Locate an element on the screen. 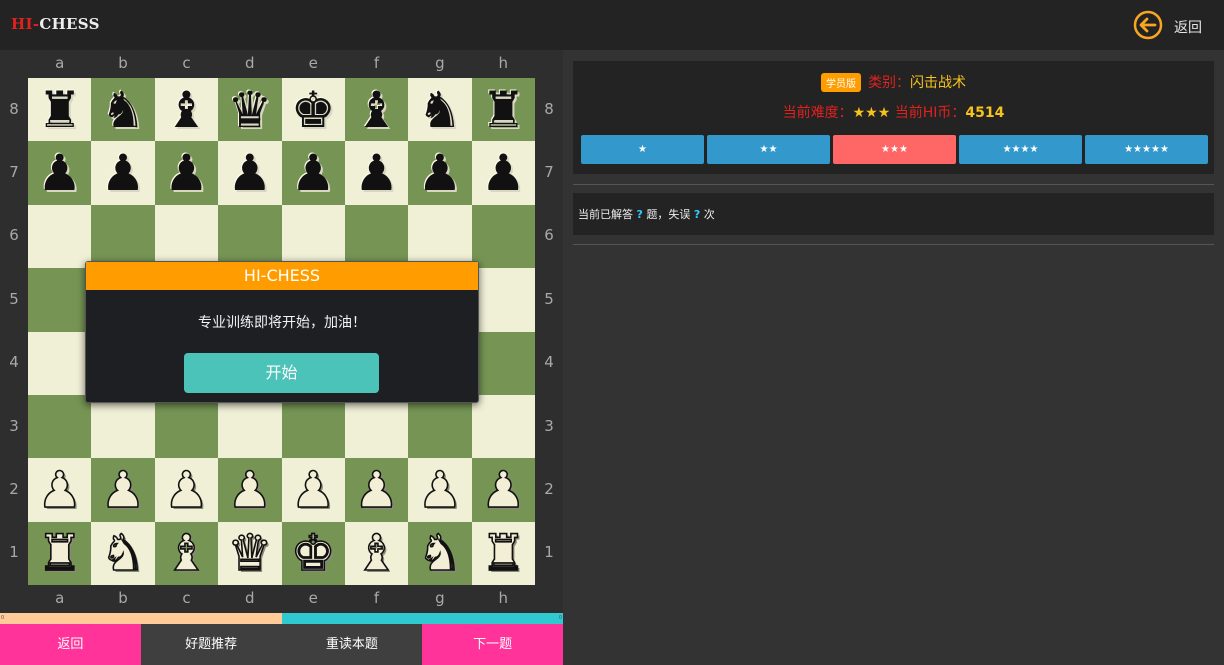  square-c2: ♟ is located at coordinates (186, 490).